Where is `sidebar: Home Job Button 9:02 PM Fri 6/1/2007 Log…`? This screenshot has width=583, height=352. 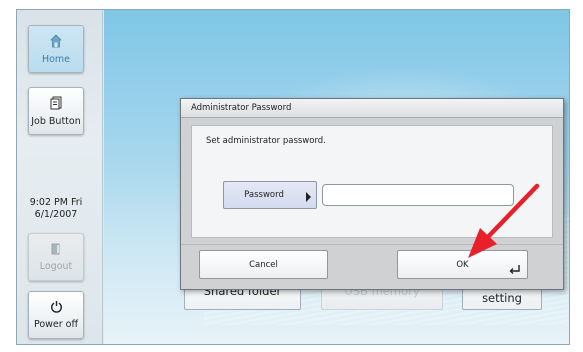
sidebar: Home Job Button 9:02 PM Fri 6/1/2007 Log… is located at coordinates (60, 177).